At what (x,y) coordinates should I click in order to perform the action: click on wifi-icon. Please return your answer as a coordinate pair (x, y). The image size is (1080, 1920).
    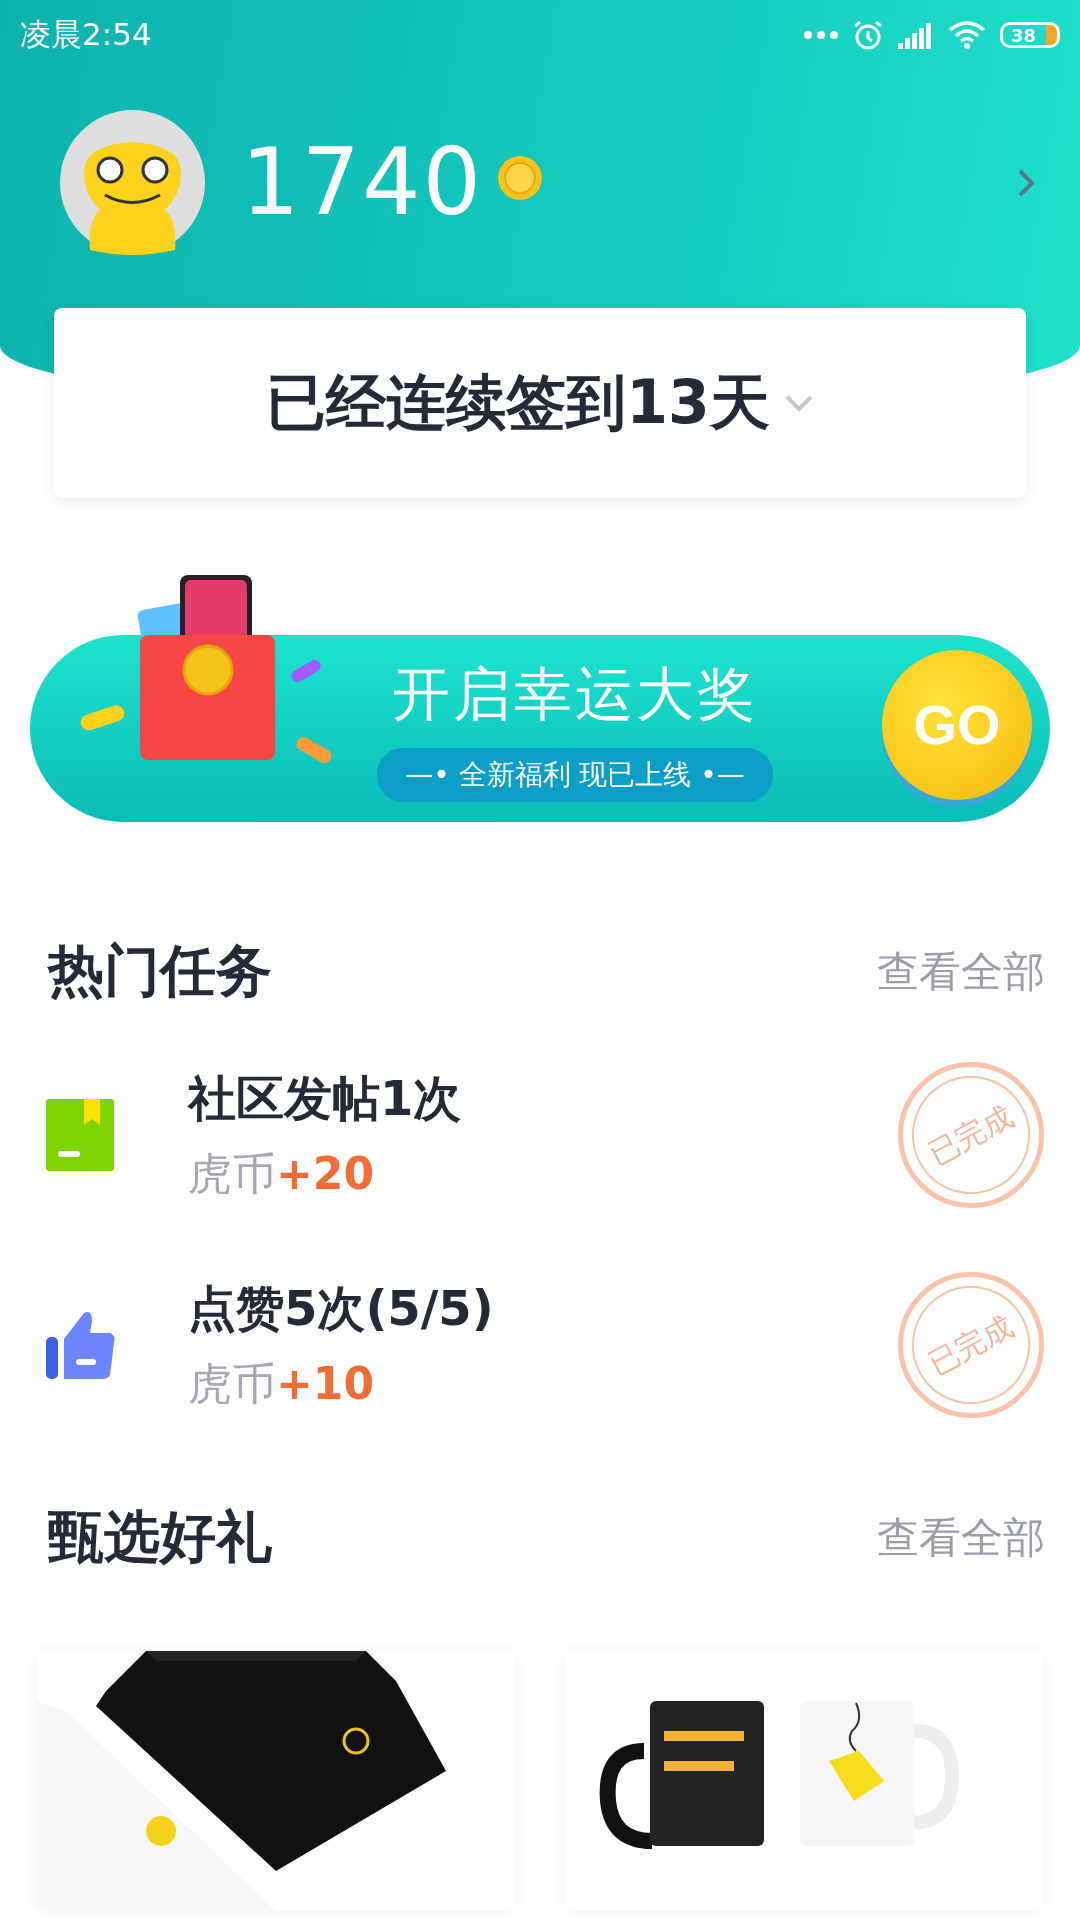
    Looking at the image, I should click on (967, 35).